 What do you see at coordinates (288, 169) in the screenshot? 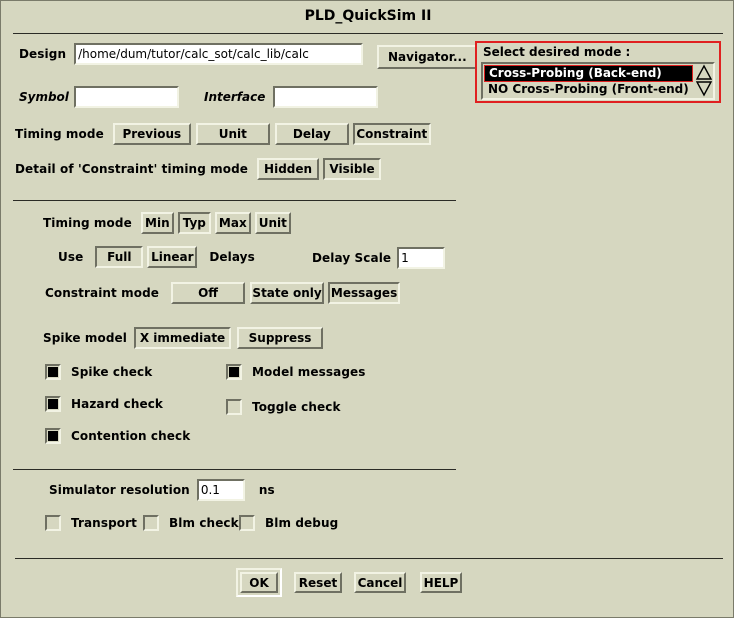
I see `detail-hidden-button: Hidden` at bounding box center [288, 169].